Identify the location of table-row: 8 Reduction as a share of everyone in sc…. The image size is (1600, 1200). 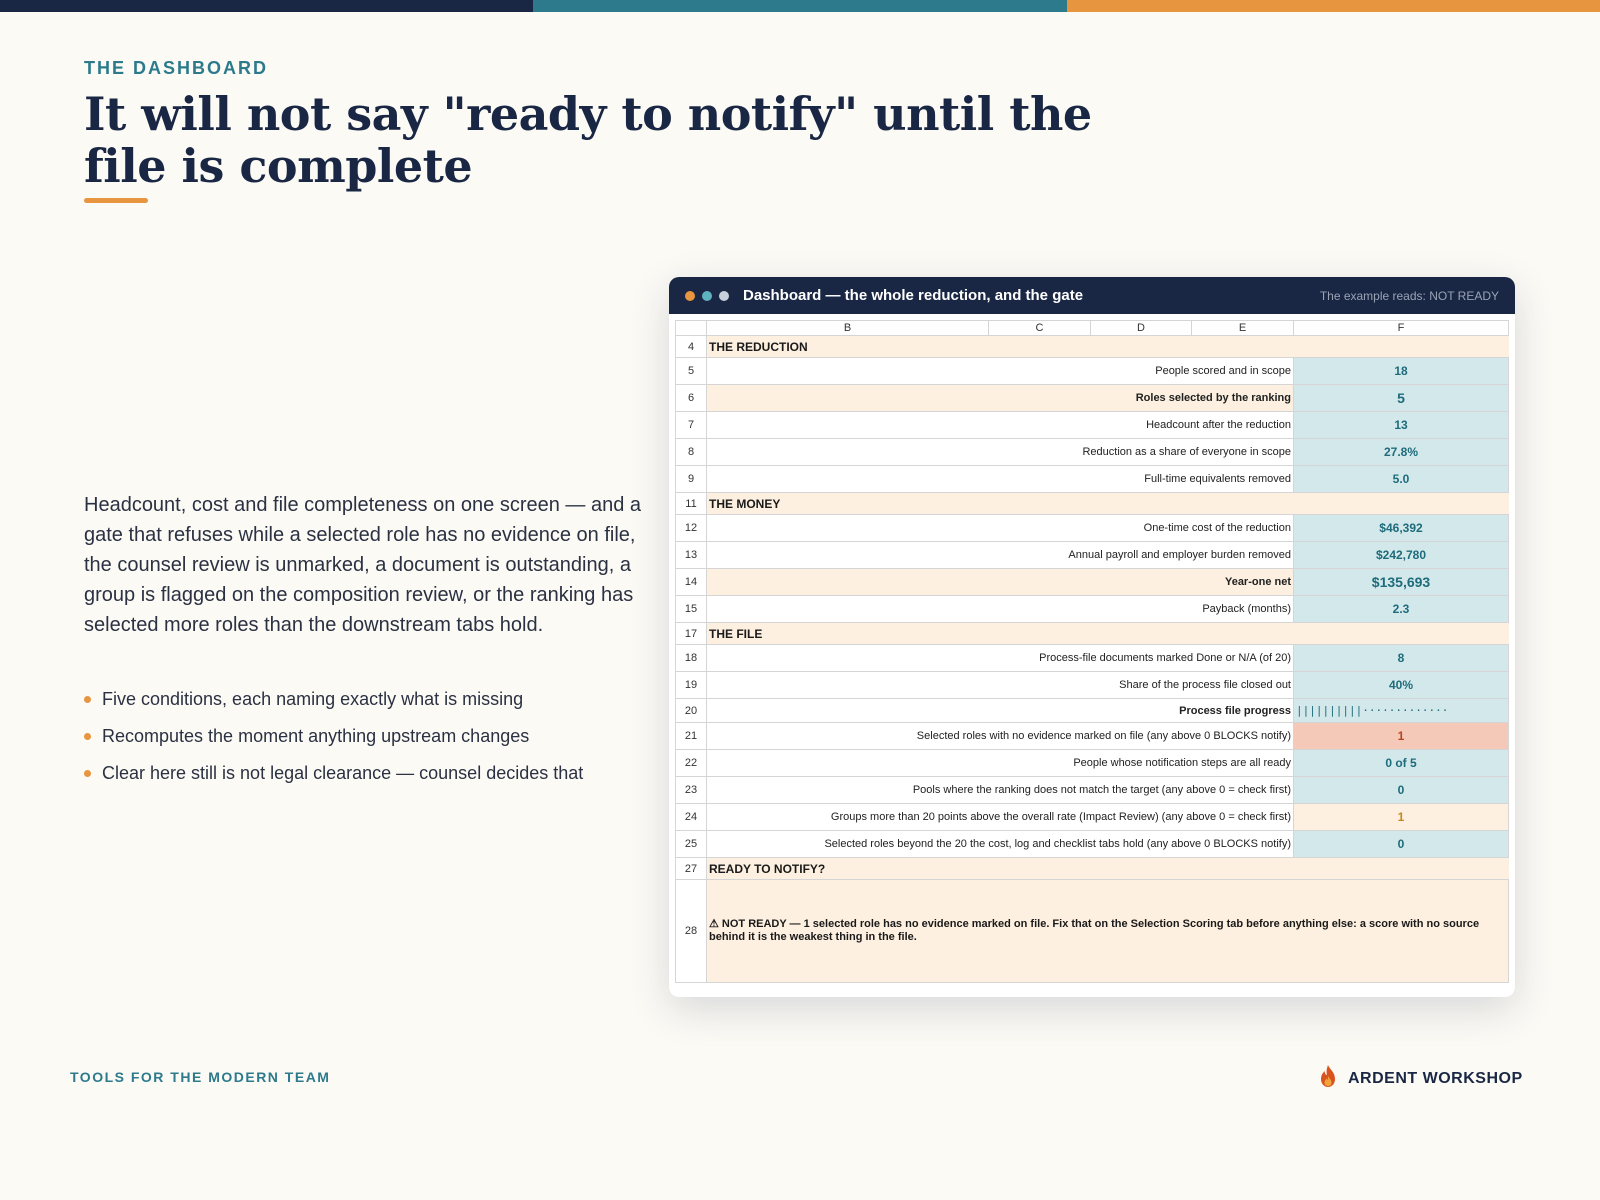
(1092, 451).